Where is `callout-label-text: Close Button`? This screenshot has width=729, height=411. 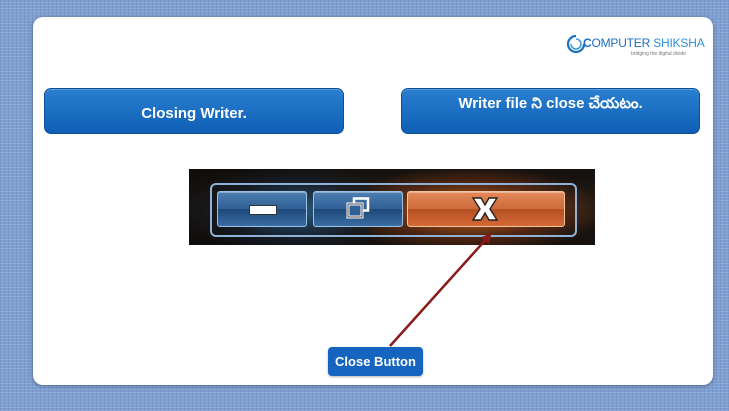
callout-label-text: Close Button is located at coordinates (375, 361).